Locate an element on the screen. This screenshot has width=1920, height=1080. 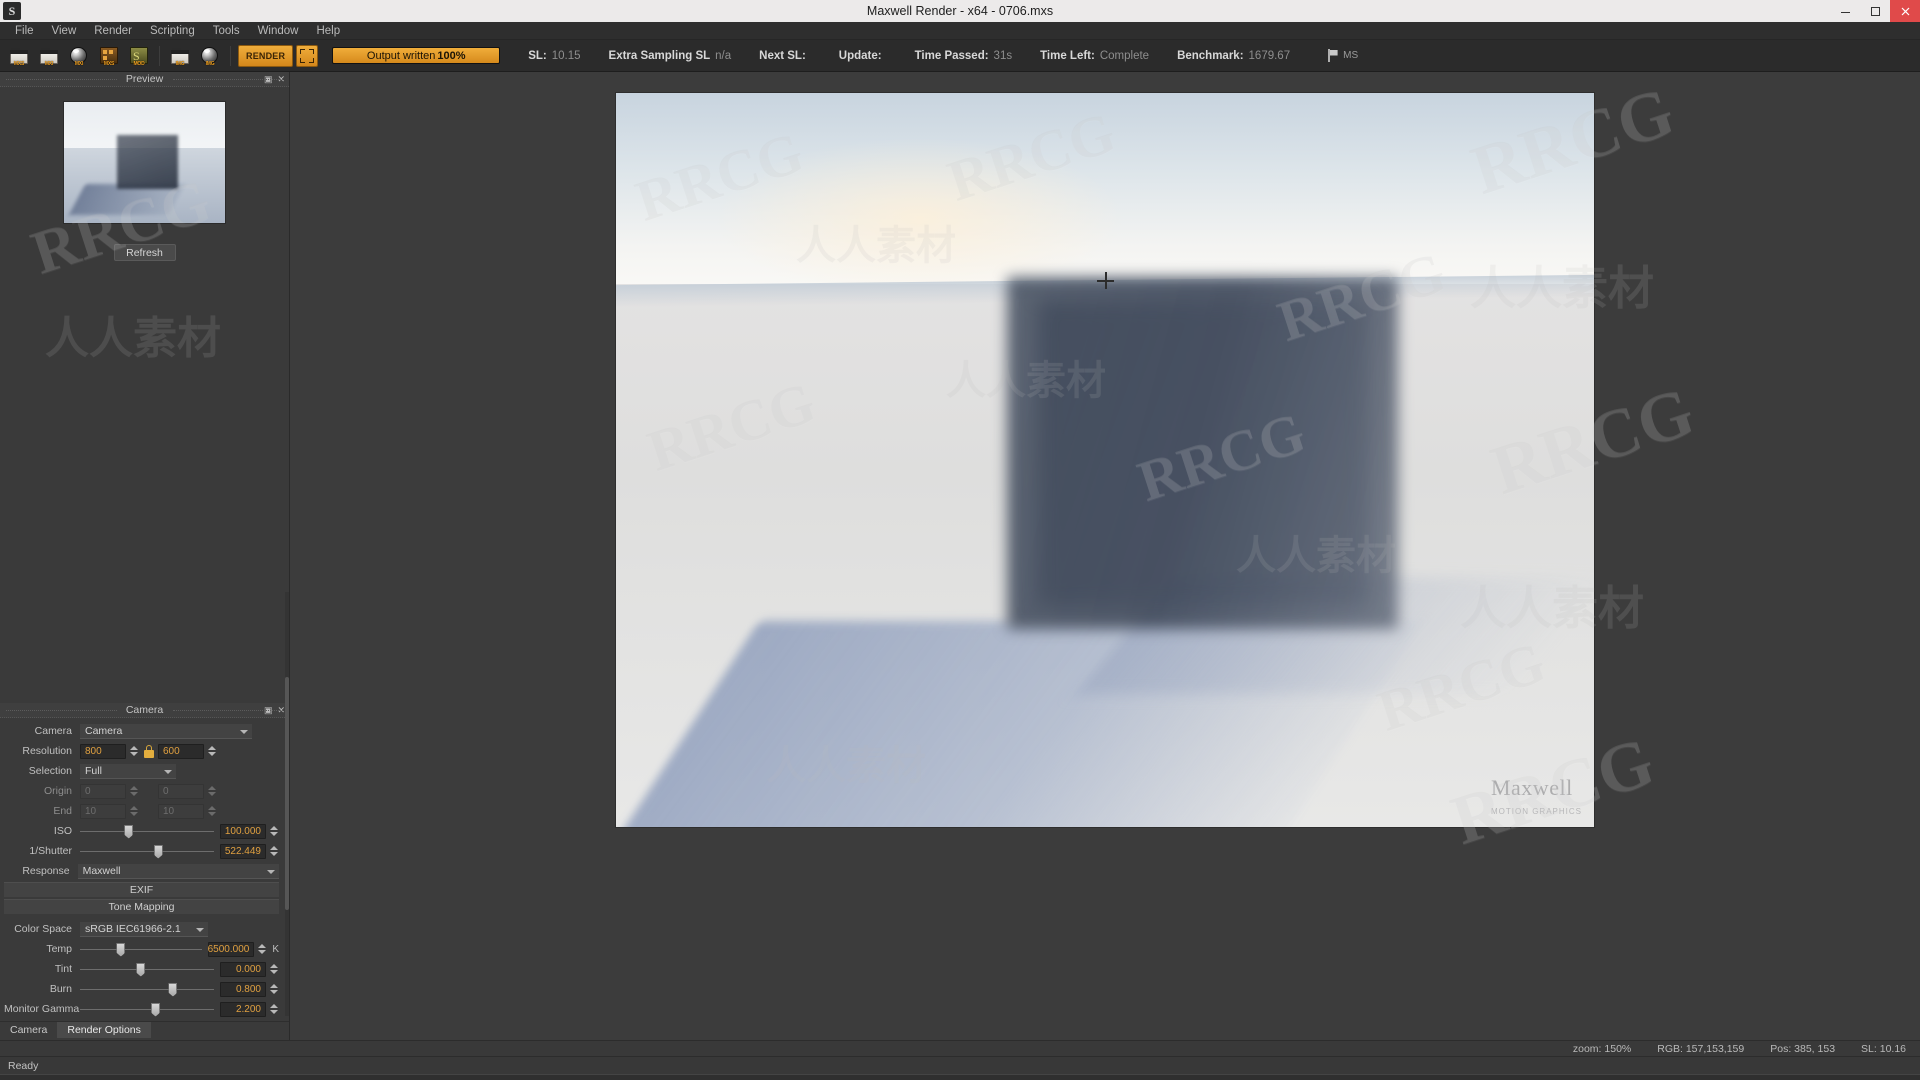
preview-close-icon: ✕ is located at coordinates (281, 79).